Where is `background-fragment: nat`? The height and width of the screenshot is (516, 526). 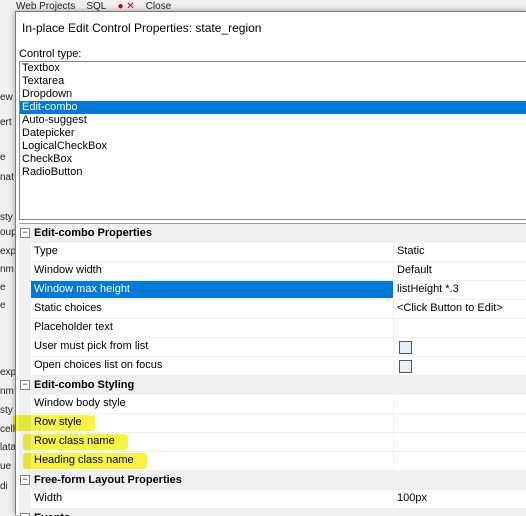 background-fragment: nat is located at coordinates (7, 177).